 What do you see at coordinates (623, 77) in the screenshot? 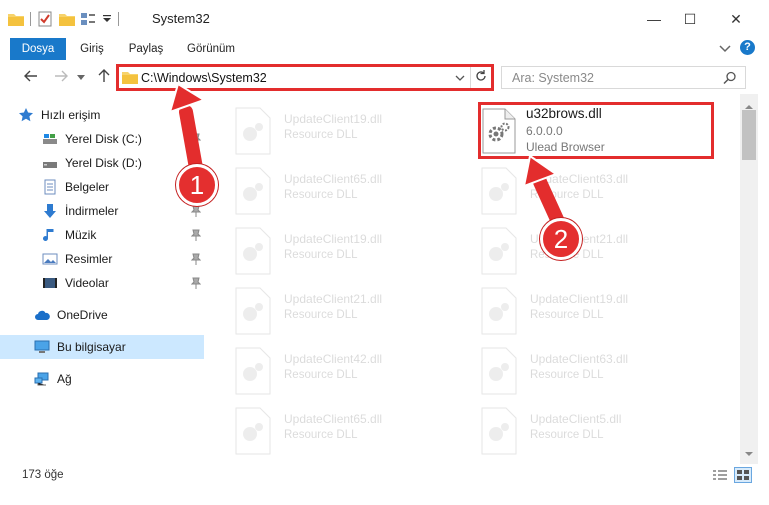
I see `search-box: Ara: System32` at bounding box center [623, 77].